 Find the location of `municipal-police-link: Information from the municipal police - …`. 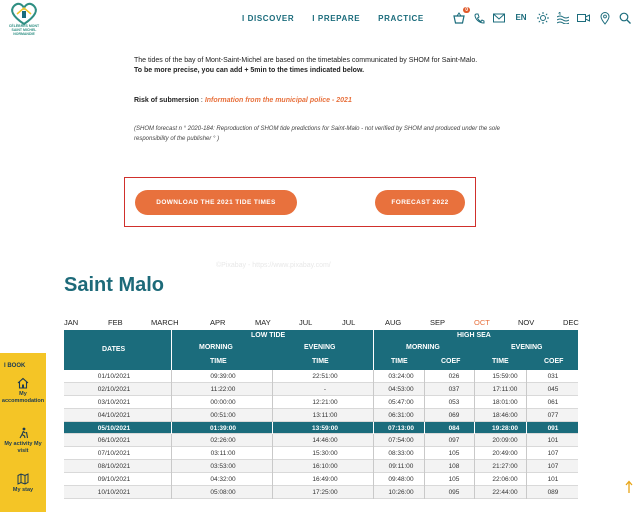

municipal-police-link: Information from the municipal police - … is located at coordinates (278, 100).